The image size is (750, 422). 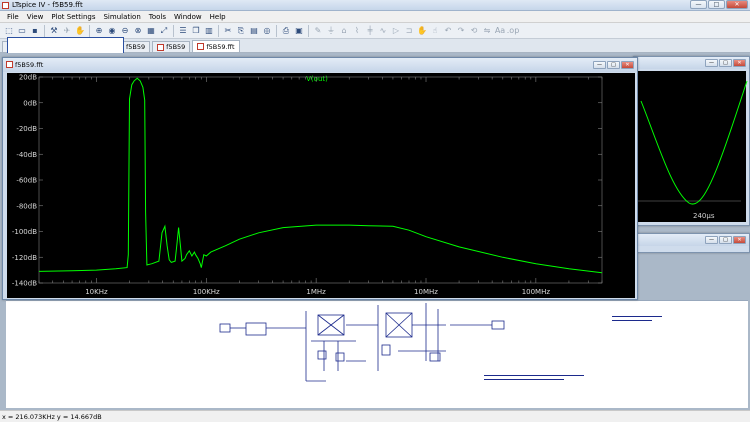 What do you see at coordinates (317, 79) in the screenshot?
I see `trace-label: V(out)` at bounding box center [317, 79].